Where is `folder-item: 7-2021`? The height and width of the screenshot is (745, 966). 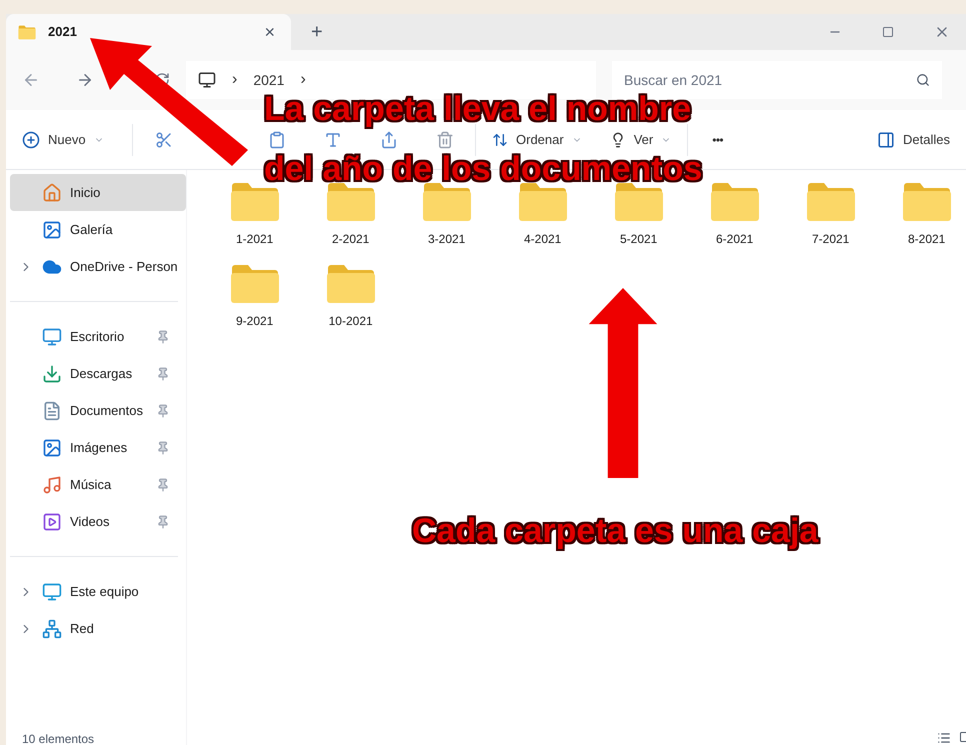
folder-item: 7-2021 is located at coordinates (830, 215).